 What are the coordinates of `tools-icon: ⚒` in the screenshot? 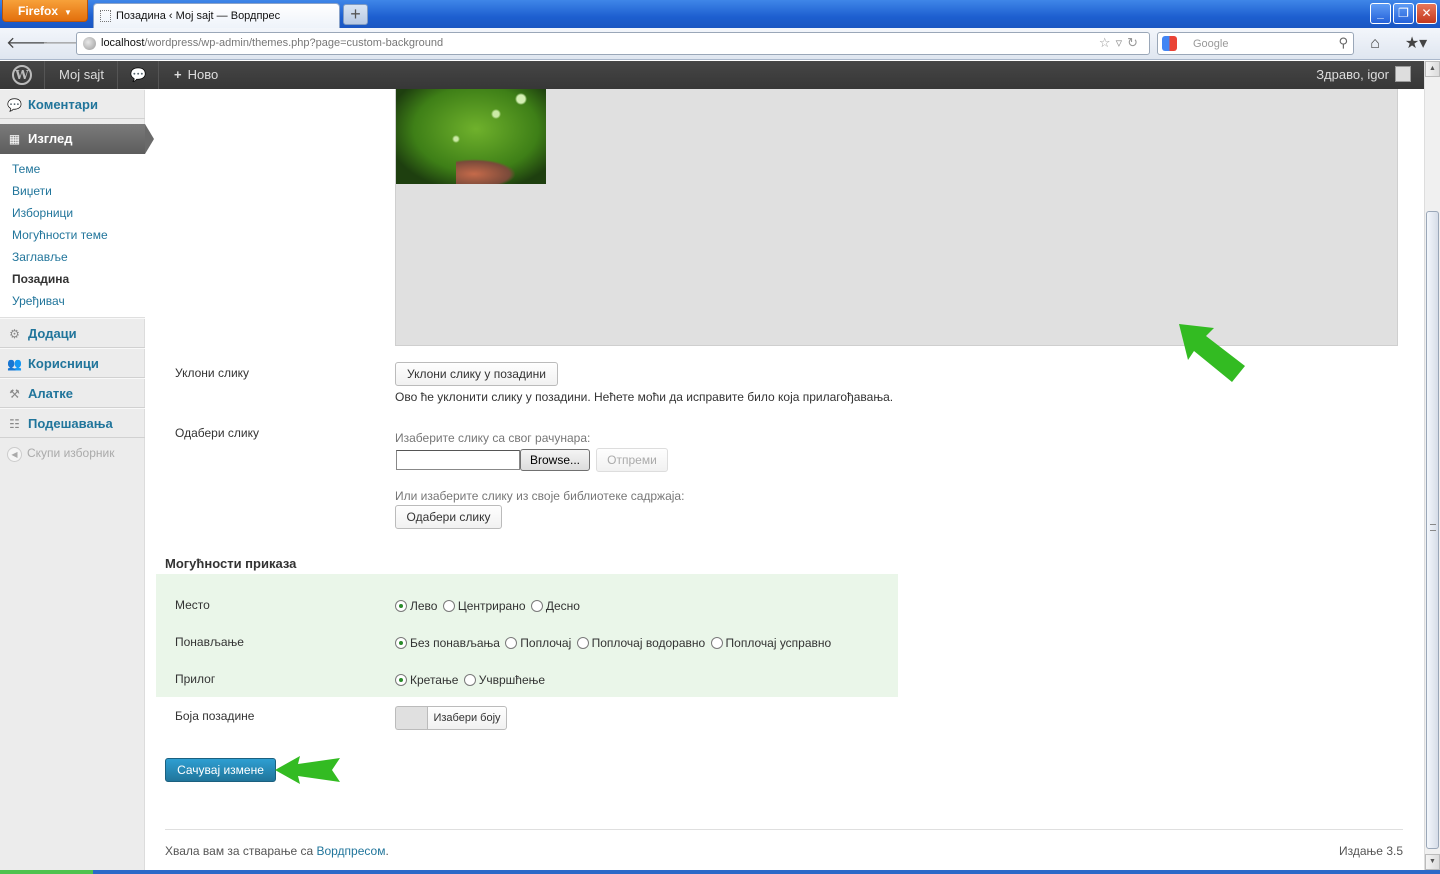 It's located at (14, 394).